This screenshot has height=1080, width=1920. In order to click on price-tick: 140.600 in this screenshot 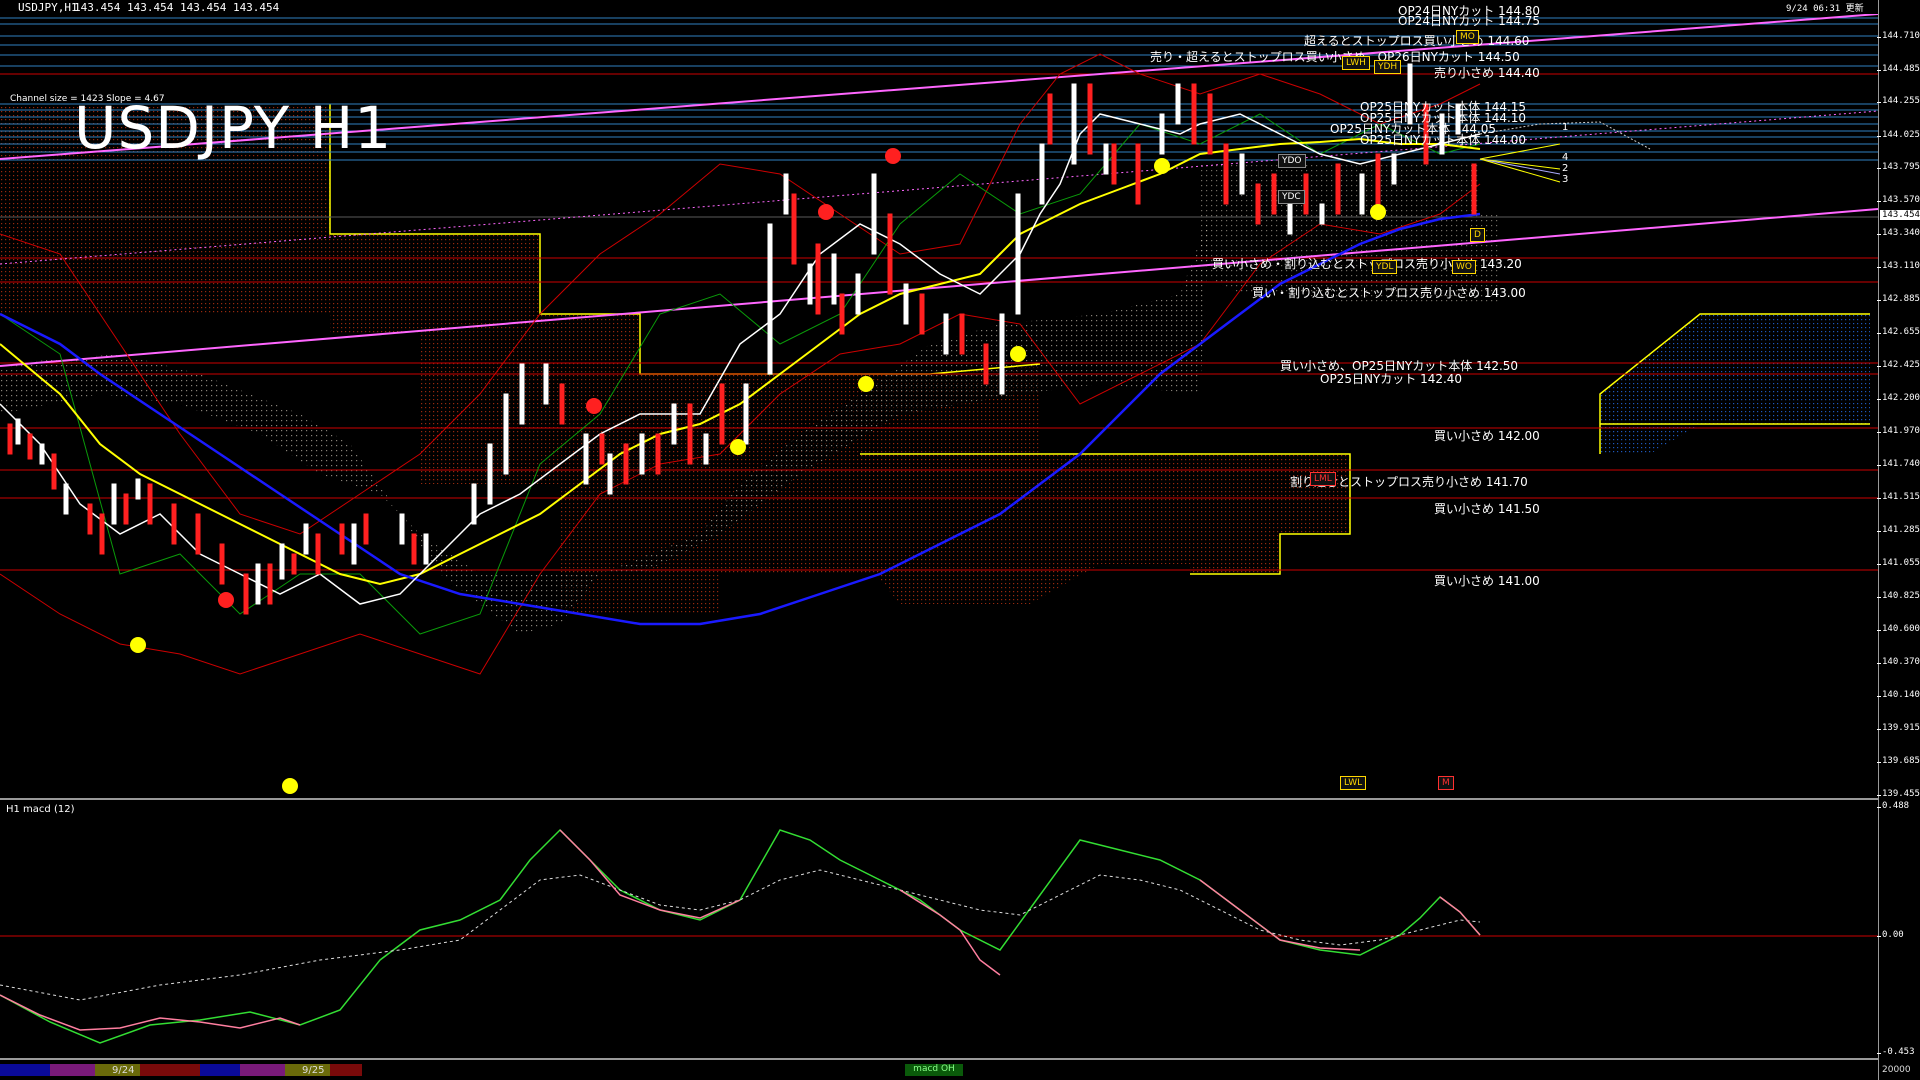, I will do `click(1898, 629)`.